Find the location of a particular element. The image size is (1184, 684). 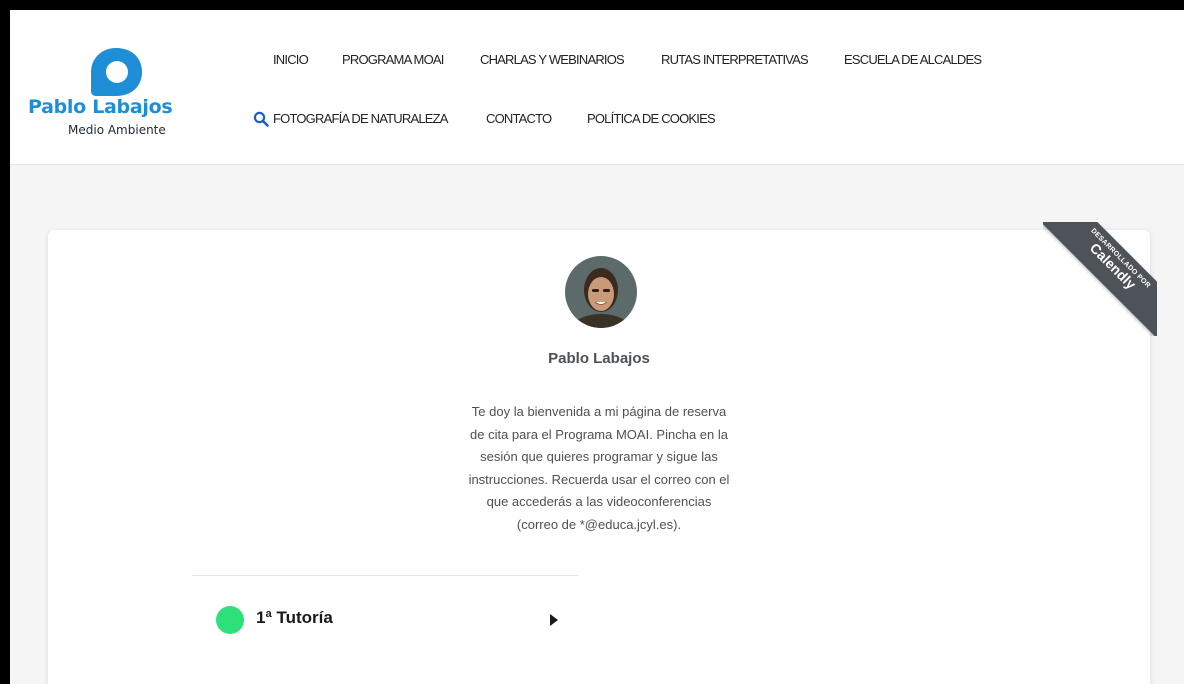

nav-programa-moai: PROGRAMA MOAI is located at coordinates (393, 59).